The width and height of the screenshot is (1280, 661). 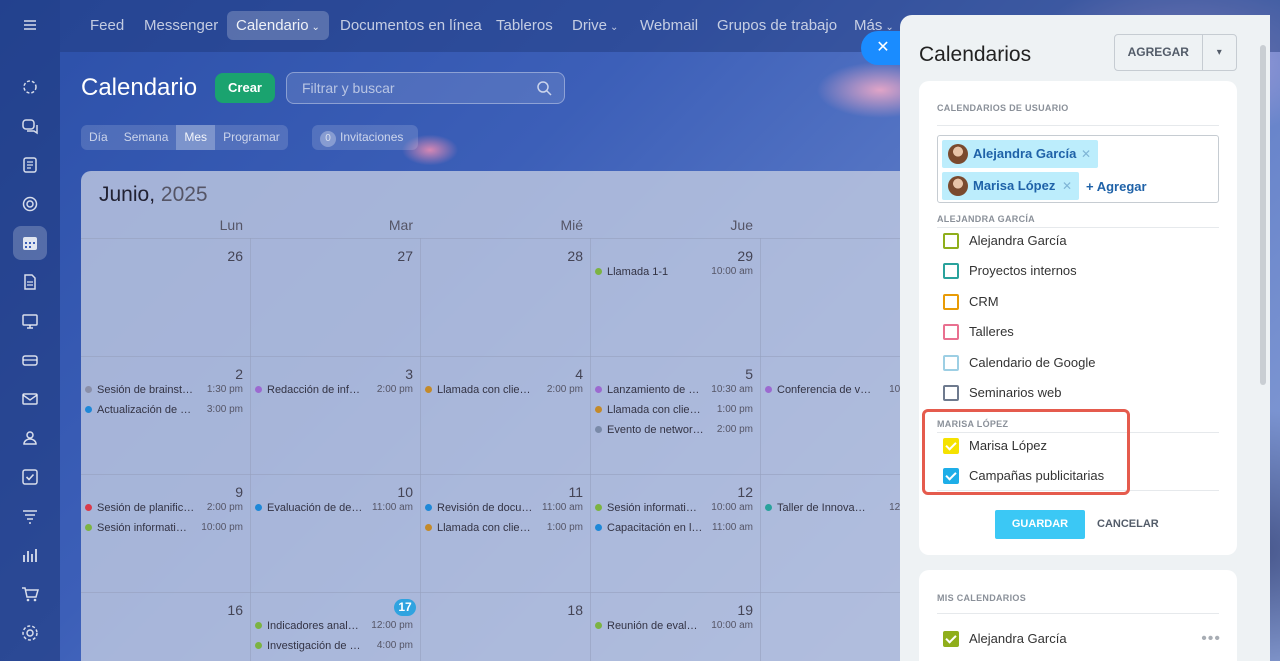 I want to click on feed-icon, so click(x=30, y=165).